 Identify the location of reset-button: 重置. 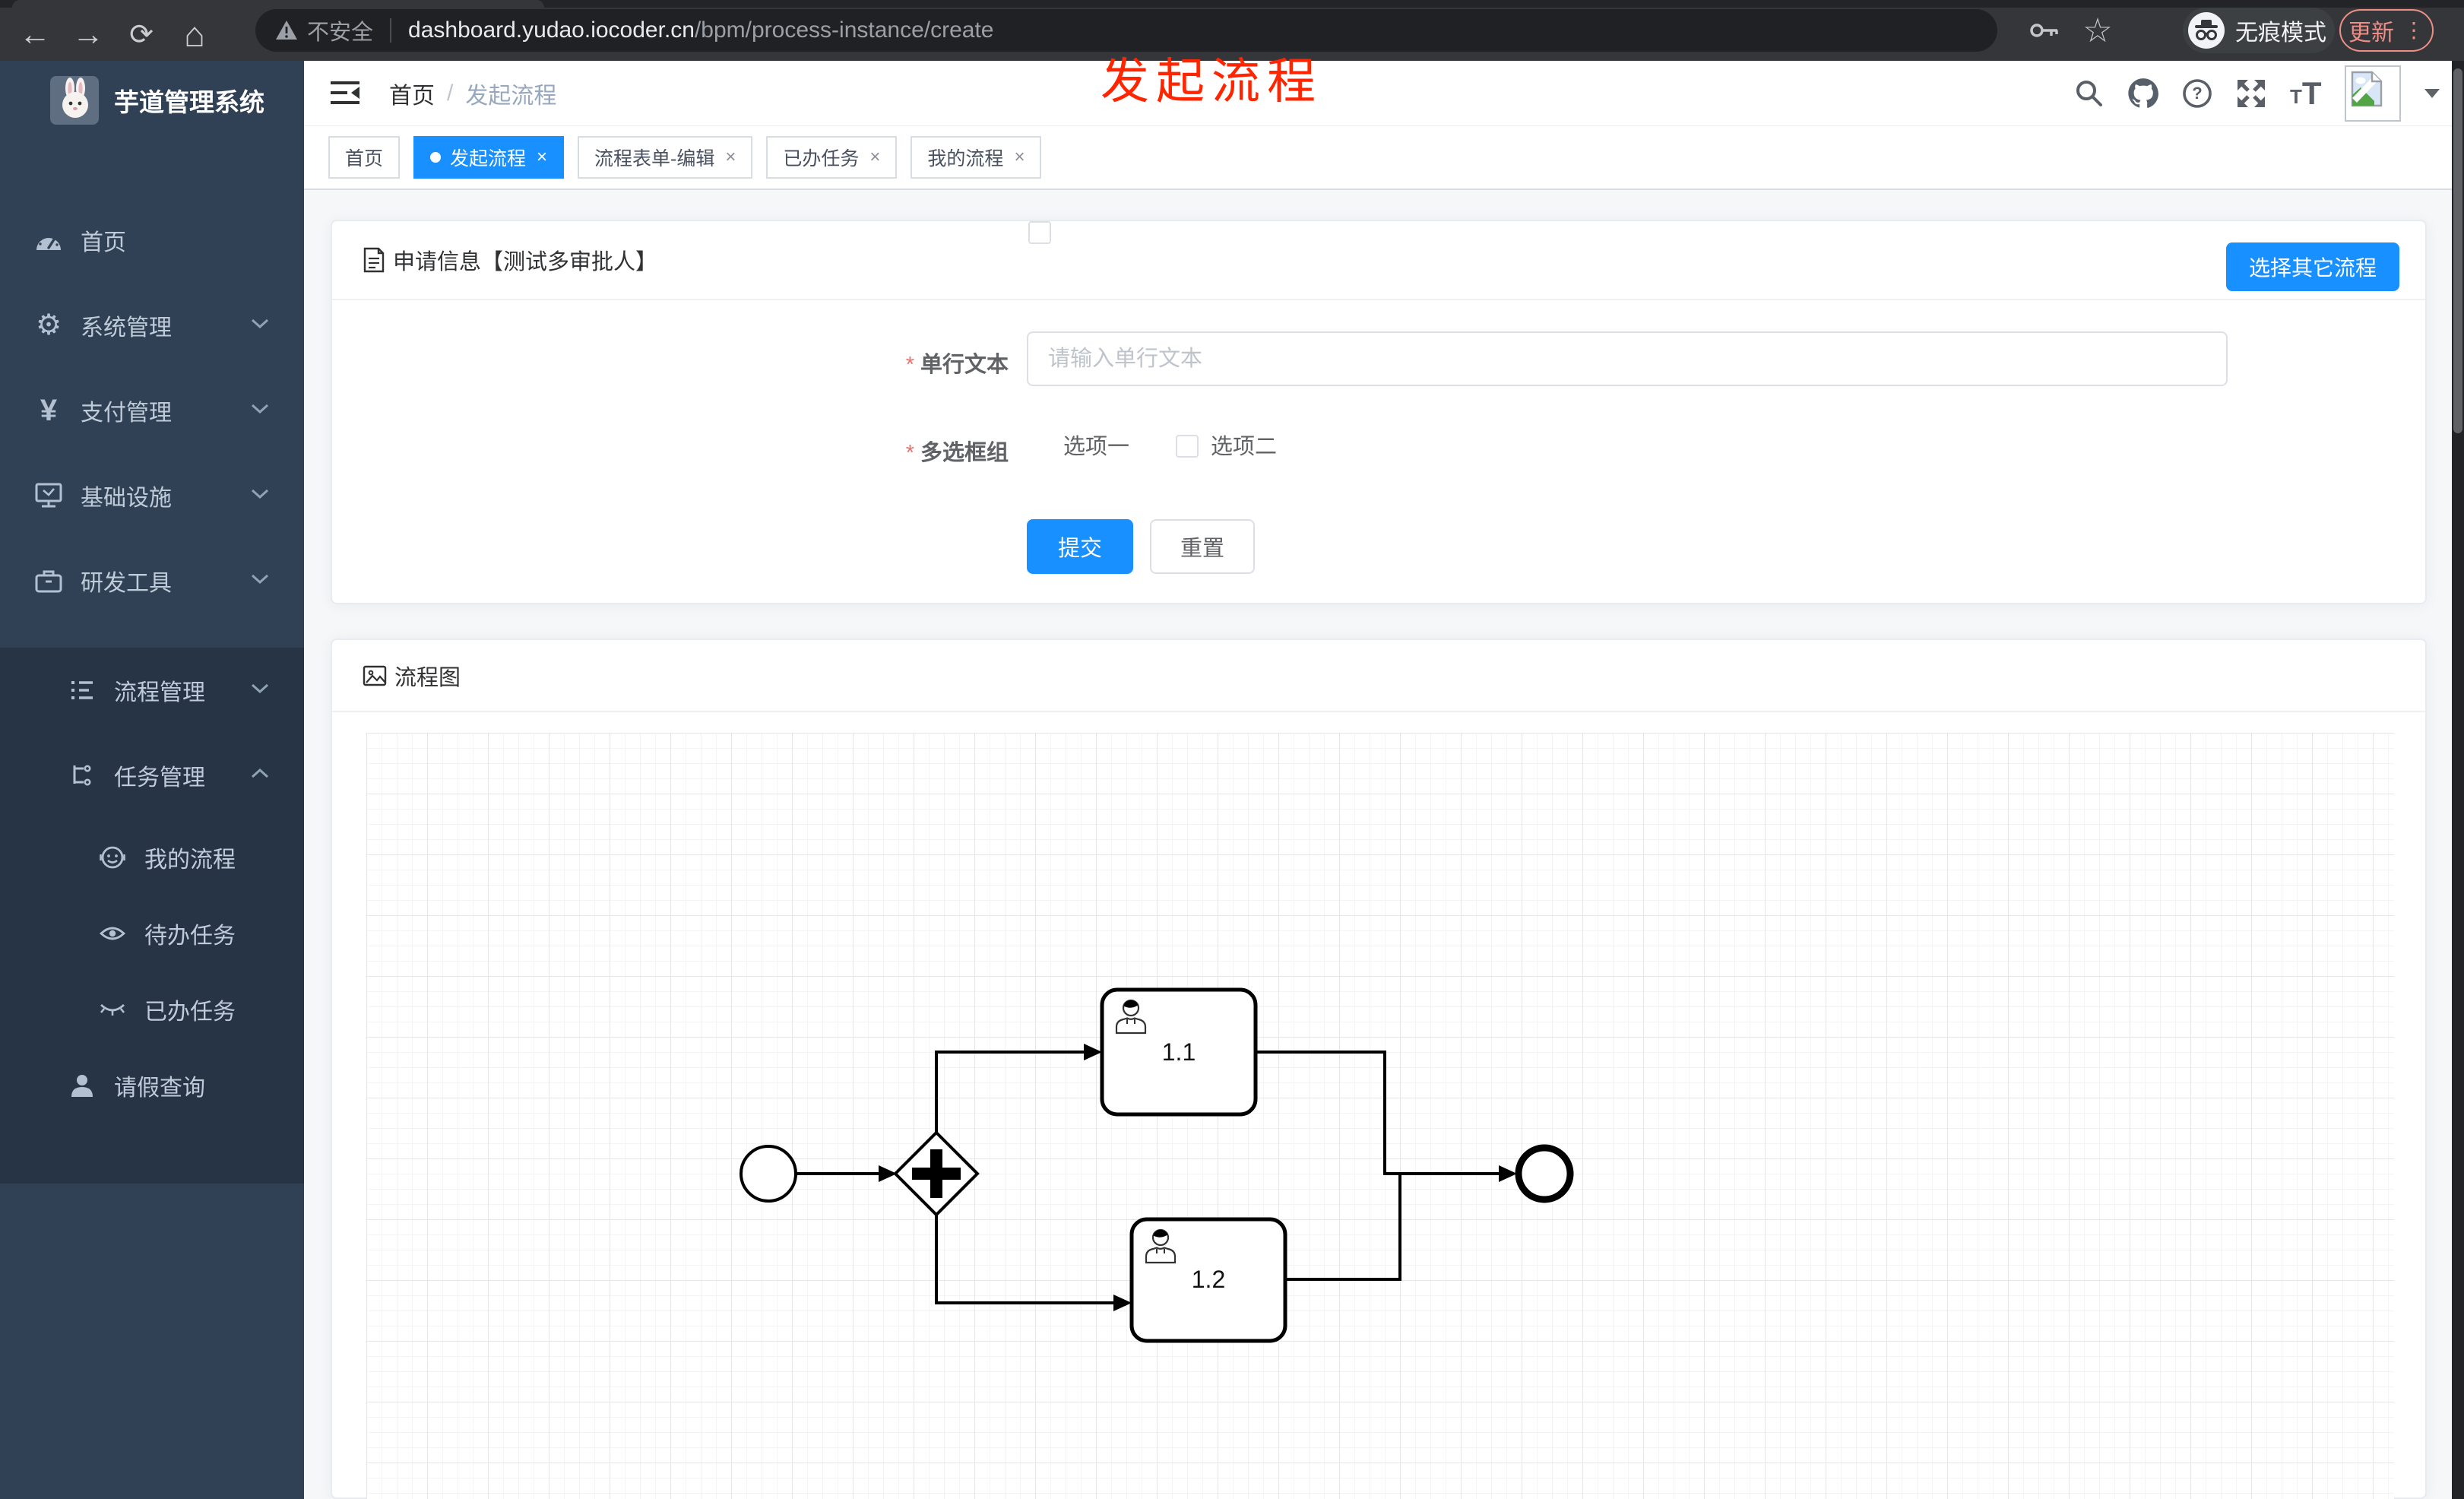
(1202, 546).